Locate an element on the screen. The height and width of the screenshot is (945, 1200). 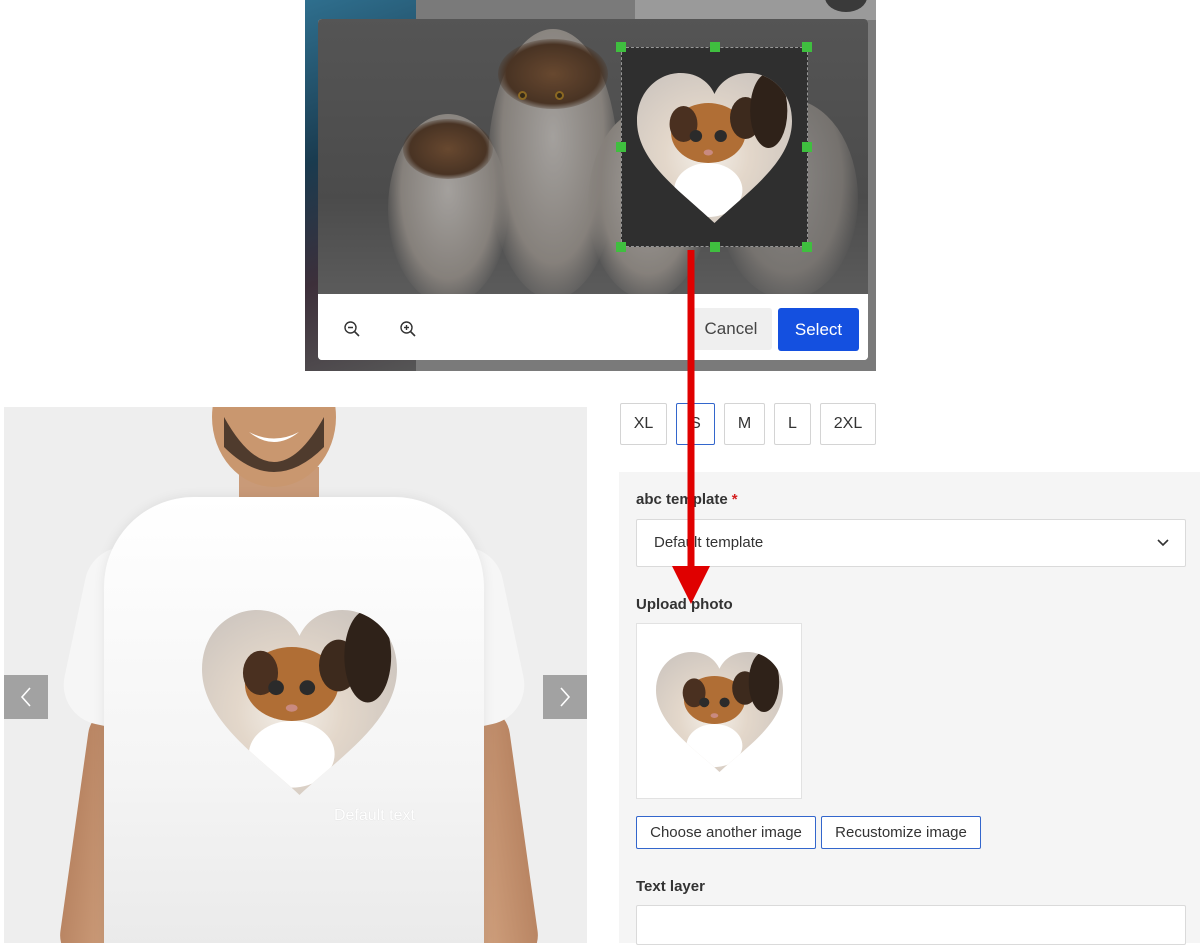
crop-selection-box is located at coordinates (714, 147).